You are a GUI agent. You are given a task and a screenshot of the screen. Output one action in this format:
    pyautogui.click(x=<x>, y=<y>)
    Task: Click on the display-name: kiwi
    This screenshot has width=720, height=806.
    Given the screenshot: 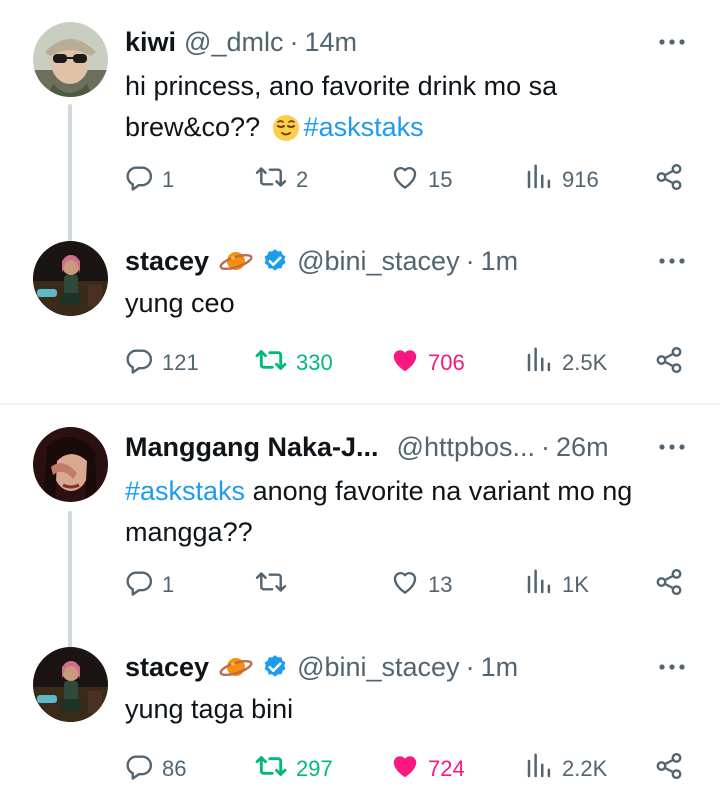 What is the action you would take?
    pyautogui.click(x=150, y=42)
    